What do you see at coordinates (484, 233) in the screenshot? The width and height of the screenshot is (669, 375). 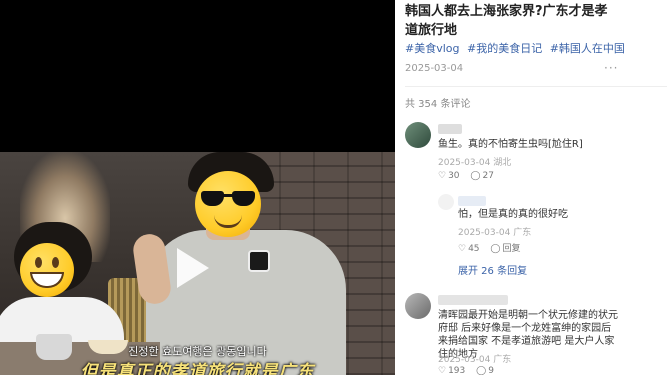 I see `reply-date: 2025-03-04` at bounding box center [484, 233].